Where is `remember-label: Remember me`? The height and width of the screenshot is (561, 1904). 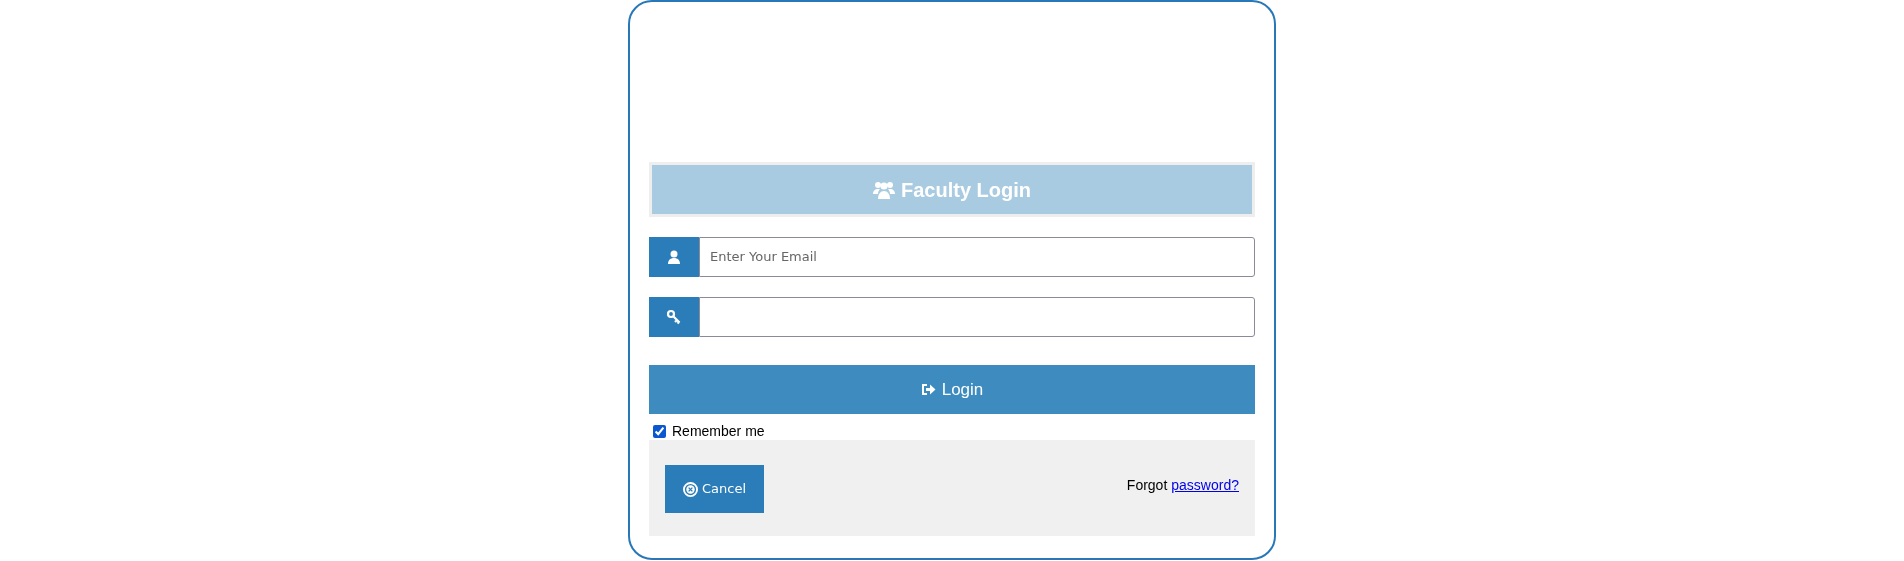
remember-label: Remember me is located at coordinates (718, 431).